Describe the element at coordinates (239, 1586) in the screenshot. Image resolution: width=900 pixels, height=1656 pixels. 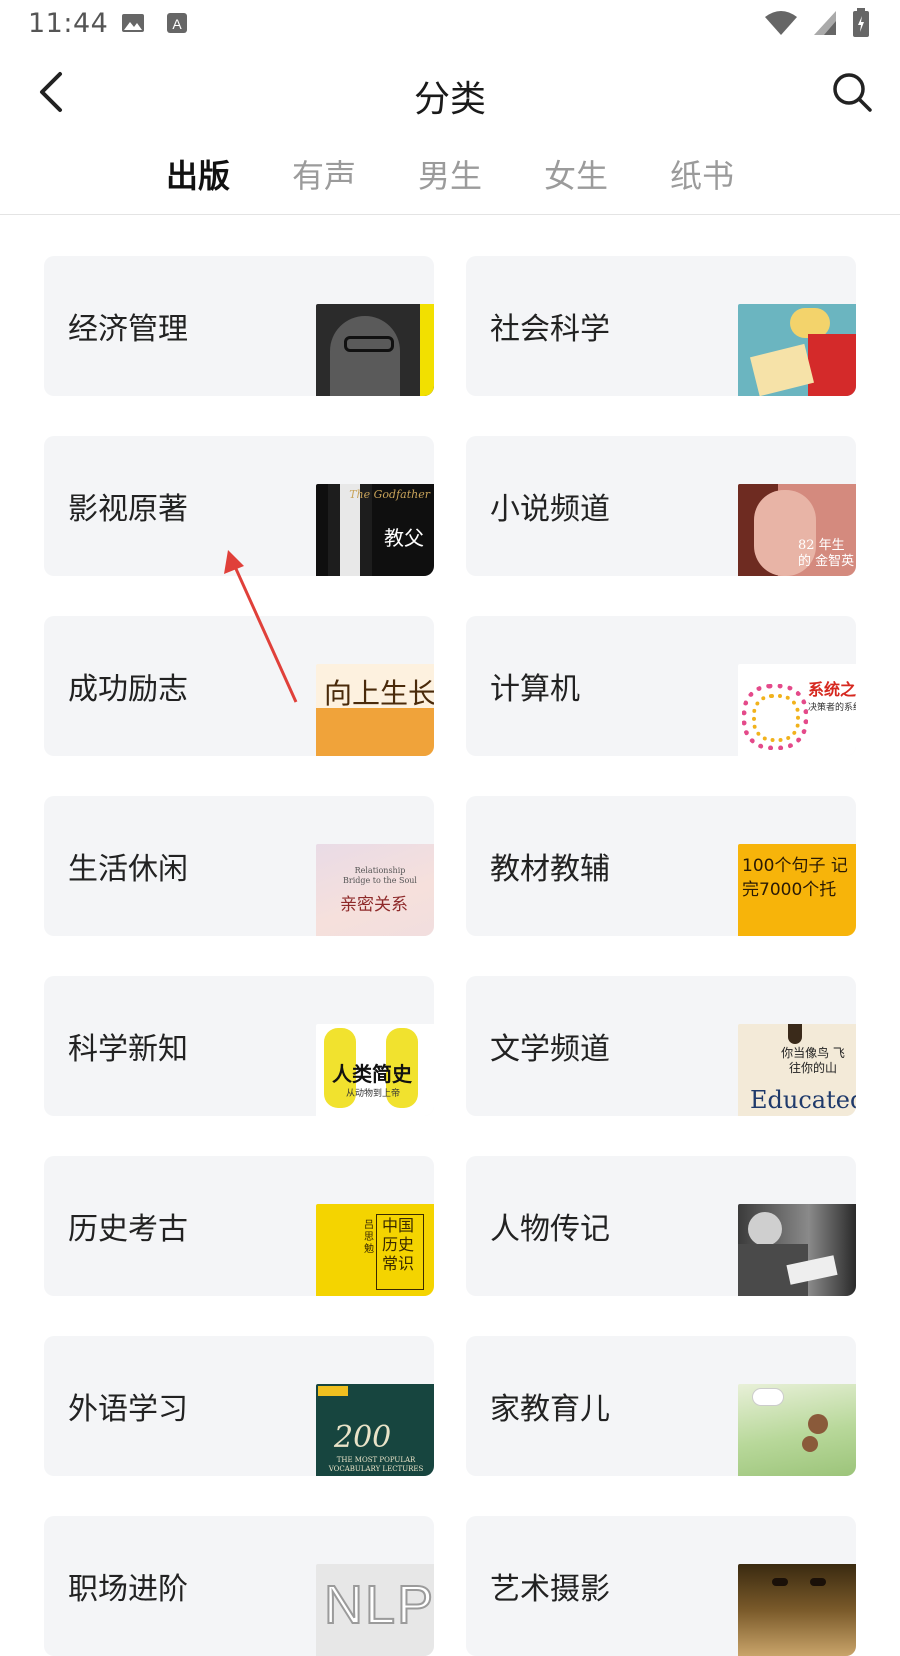
I see `category-card-career: 职场进阶 NLP` at that location.